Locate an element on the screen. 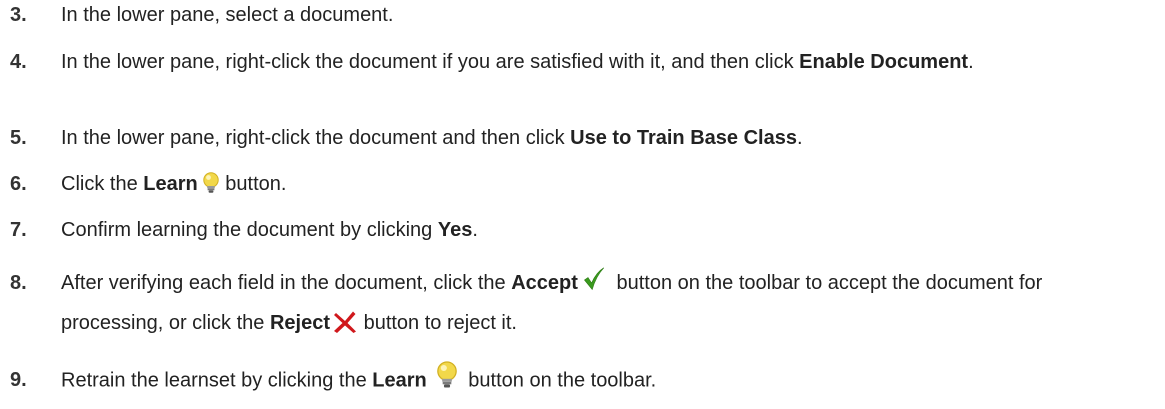 The image size is (1165, 409). ui-term-enable-document: Enable Document is located at coordinates (884, 62).